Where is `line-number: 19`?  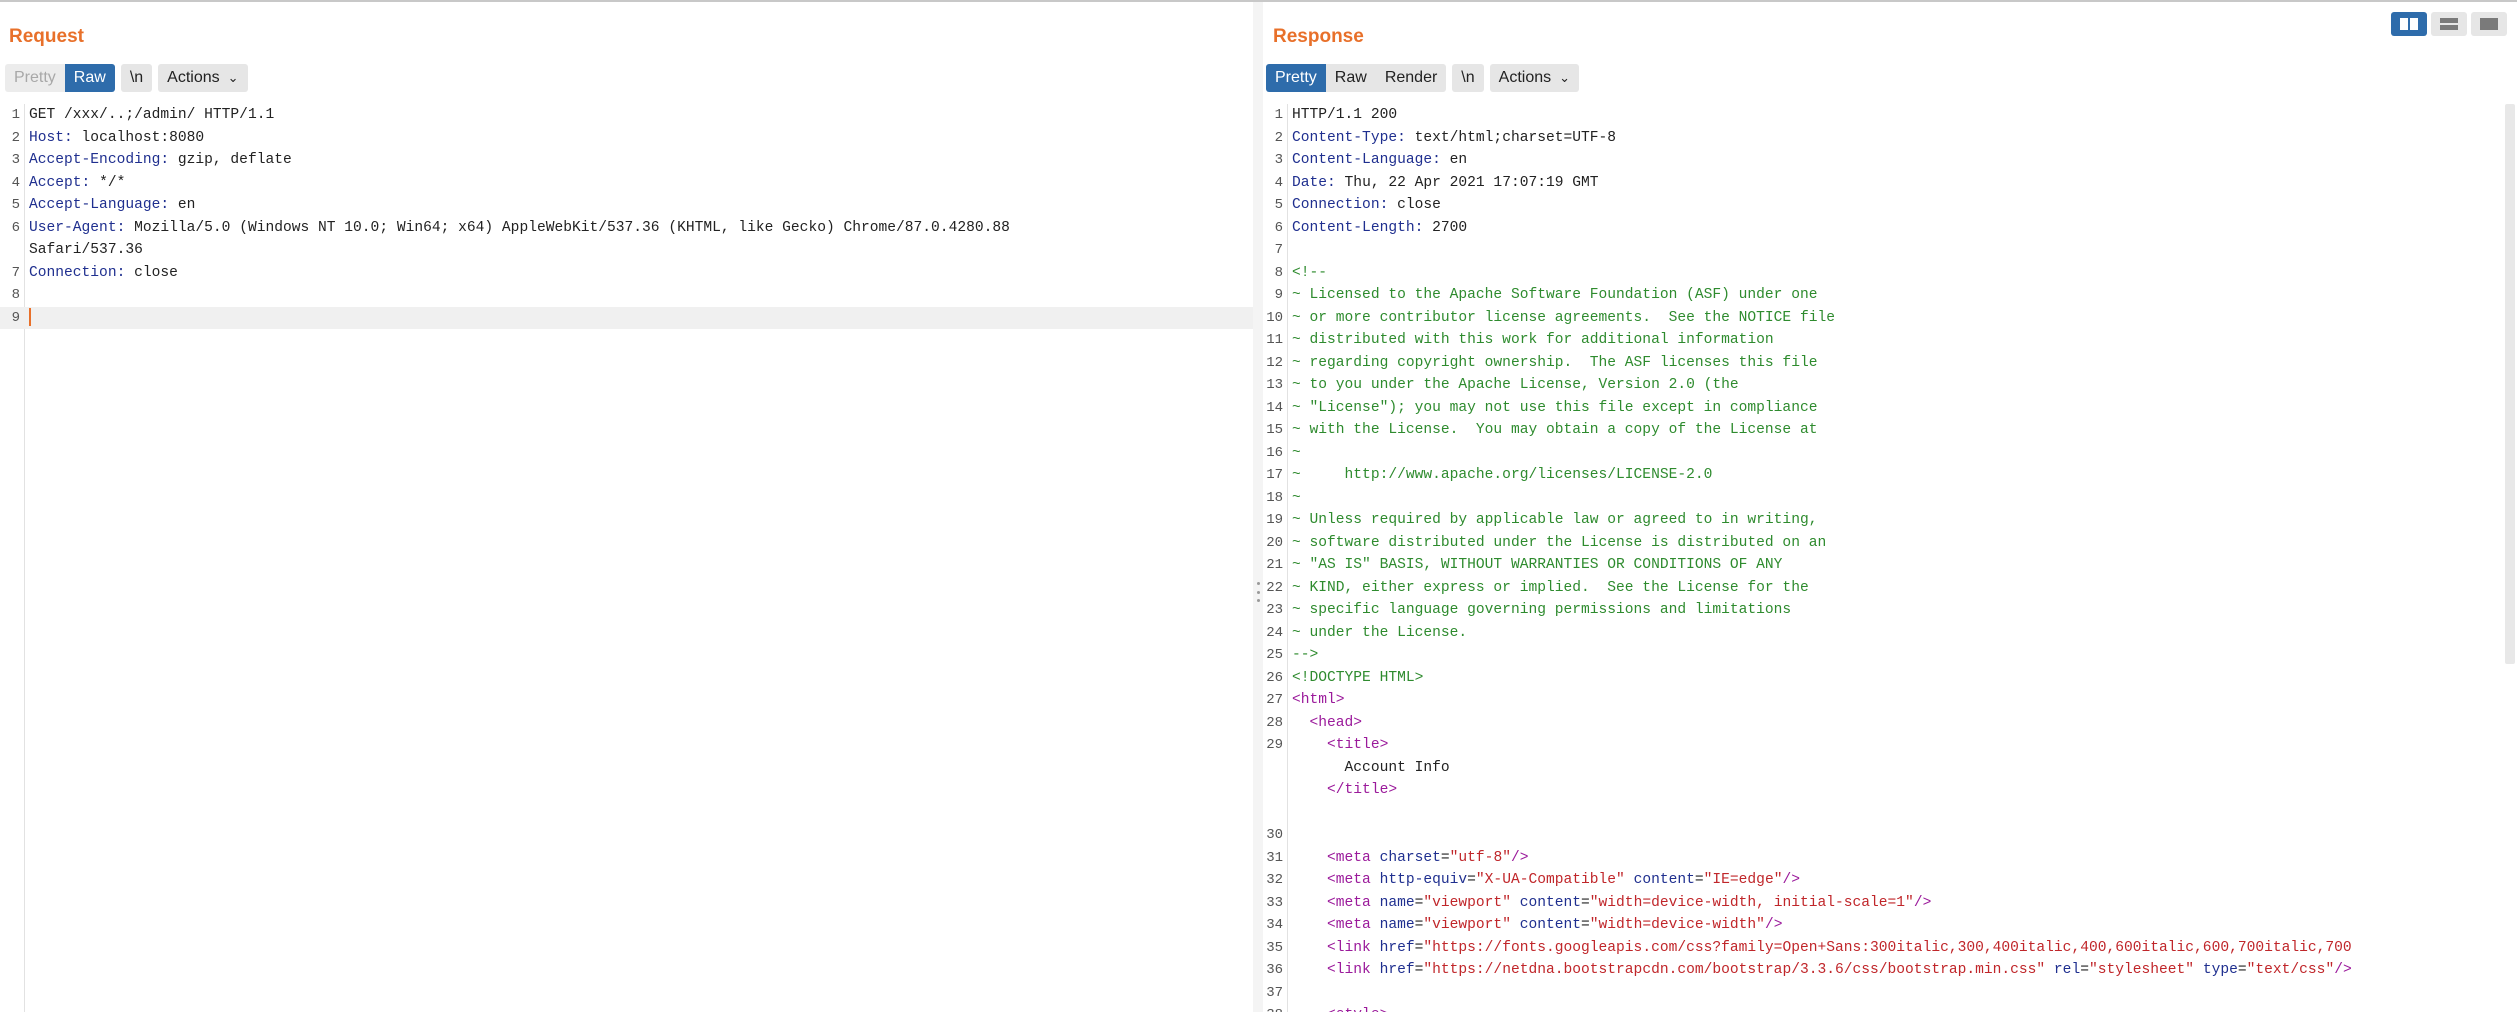 line-number: 19 is located at coordinates (1274, 520).